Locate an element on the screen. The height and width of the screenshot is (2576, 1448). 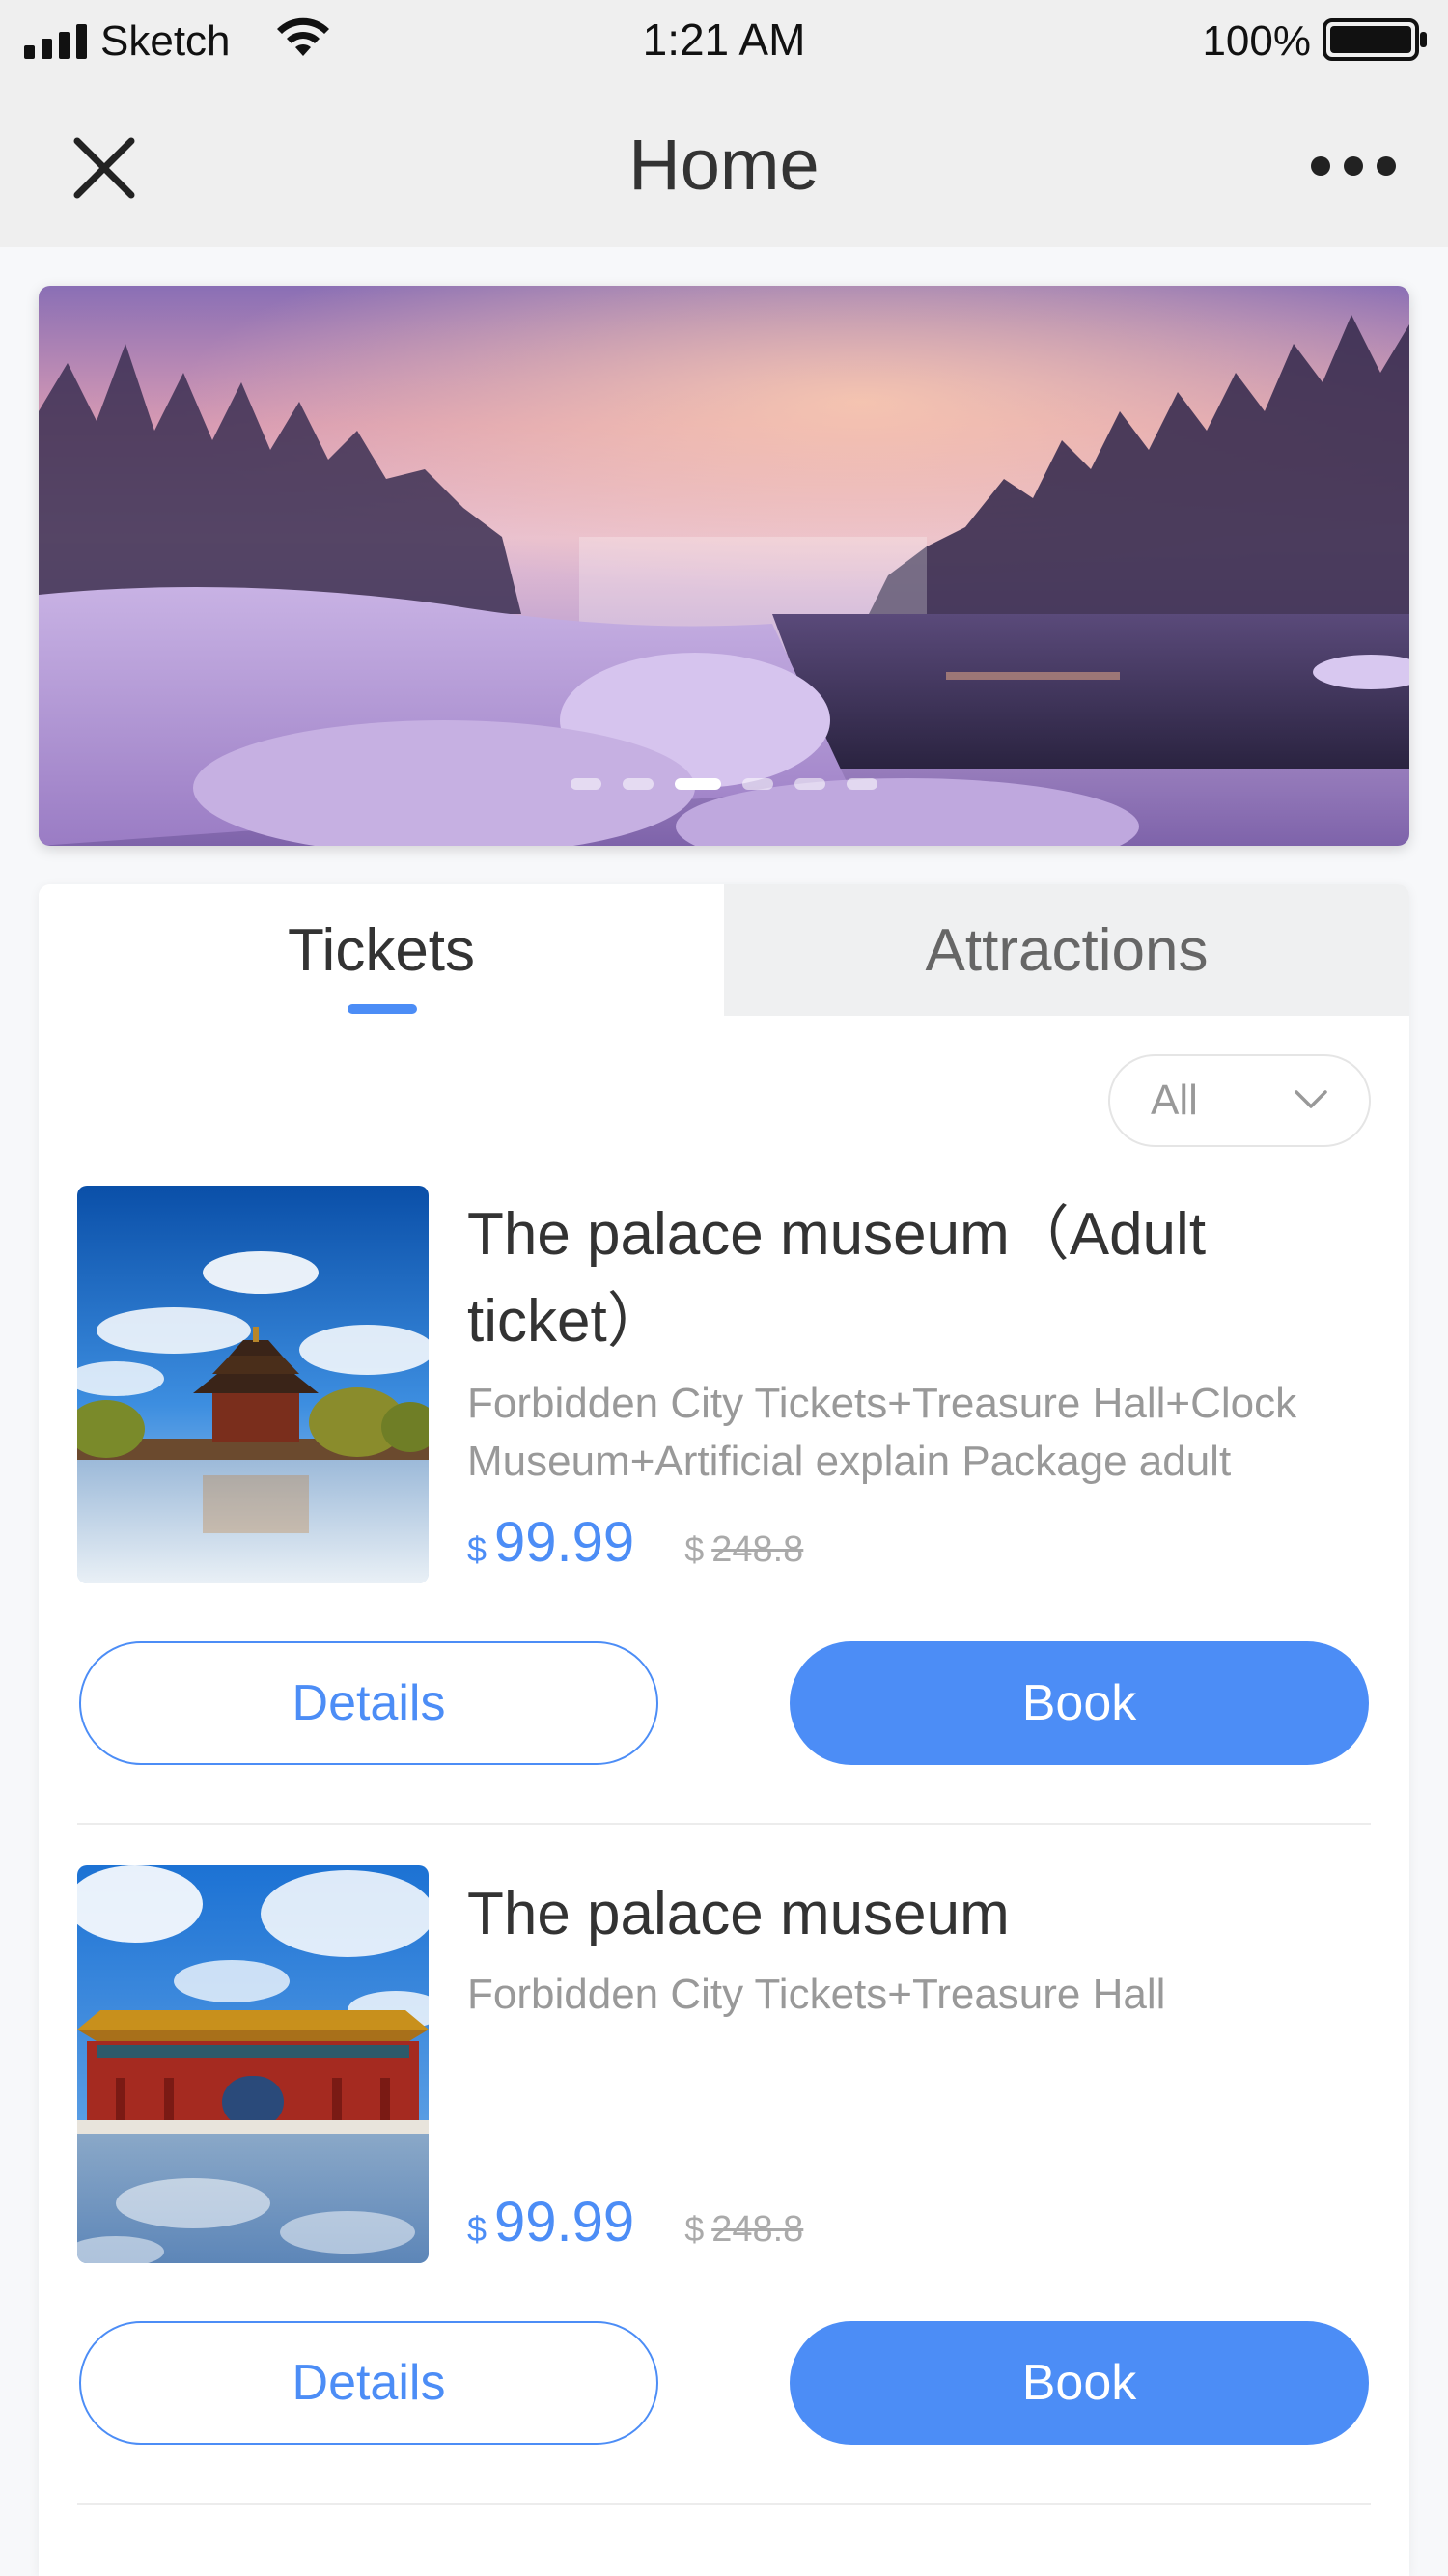
battery-icon is located at coordinates (1375, 40).